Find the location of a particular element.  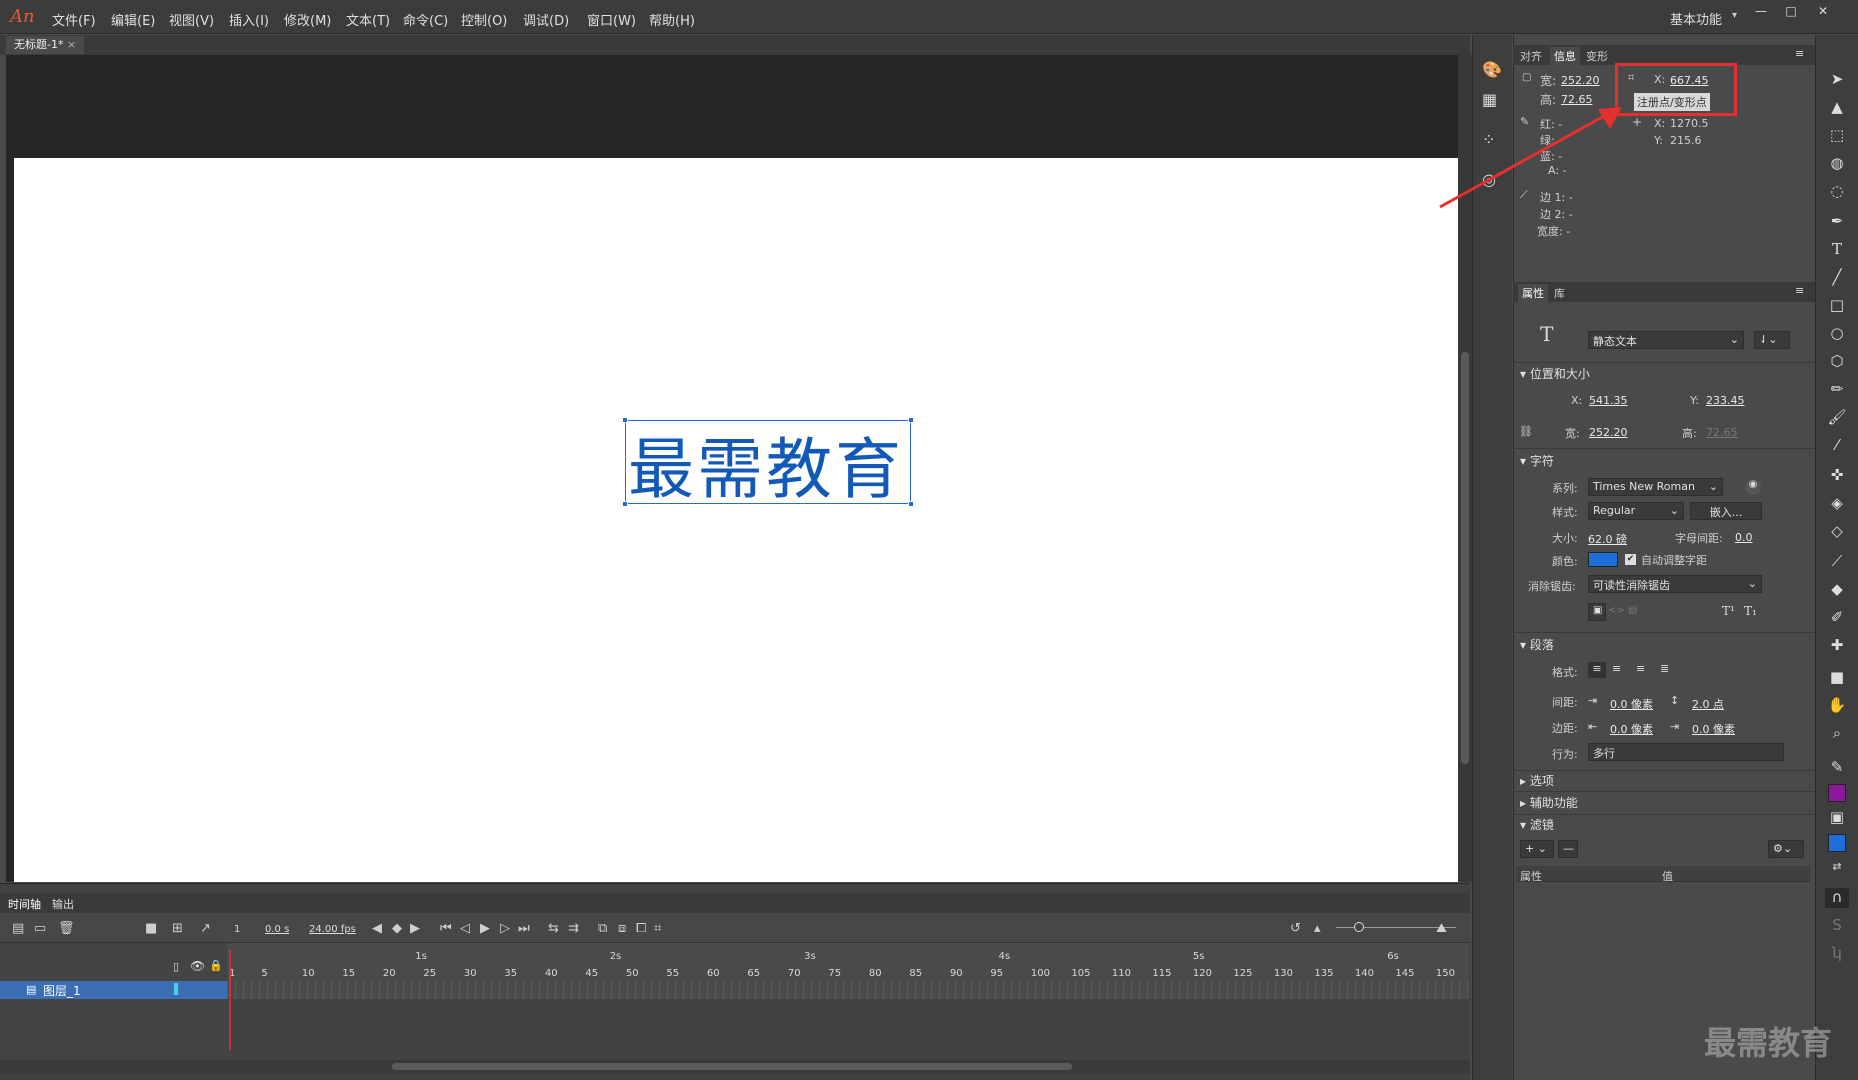

handle-top-right is located at coordinates (911, 420).